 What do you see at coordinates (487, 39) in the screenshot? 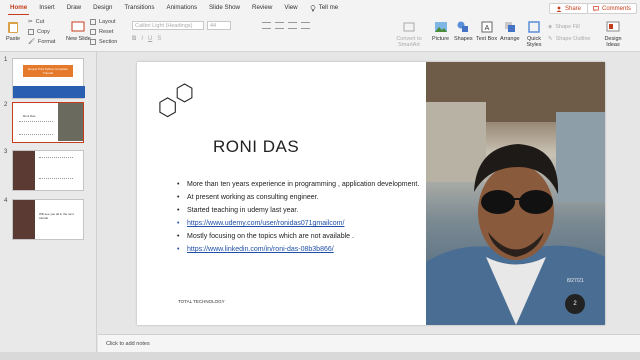
I see `text-box-label: Text Box` at bounding box center [487, 39].